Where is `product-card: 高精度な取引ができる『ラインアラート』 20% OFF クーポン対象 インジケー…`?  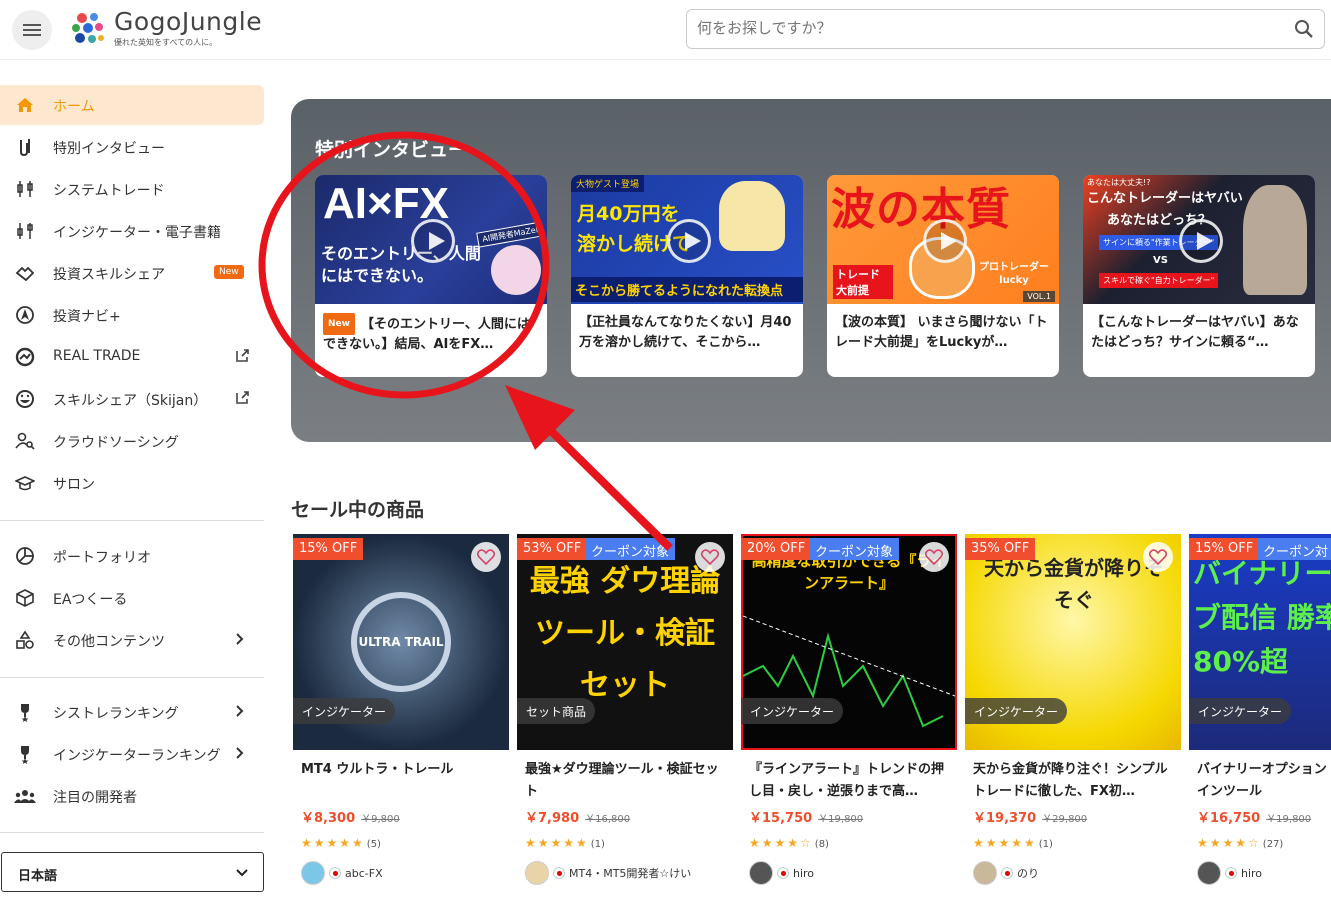
product-card: 高精度な取引ができる『ラインアラート』 20% OFF クーポン対象 インジケー… is located at coordinates (849, 717).